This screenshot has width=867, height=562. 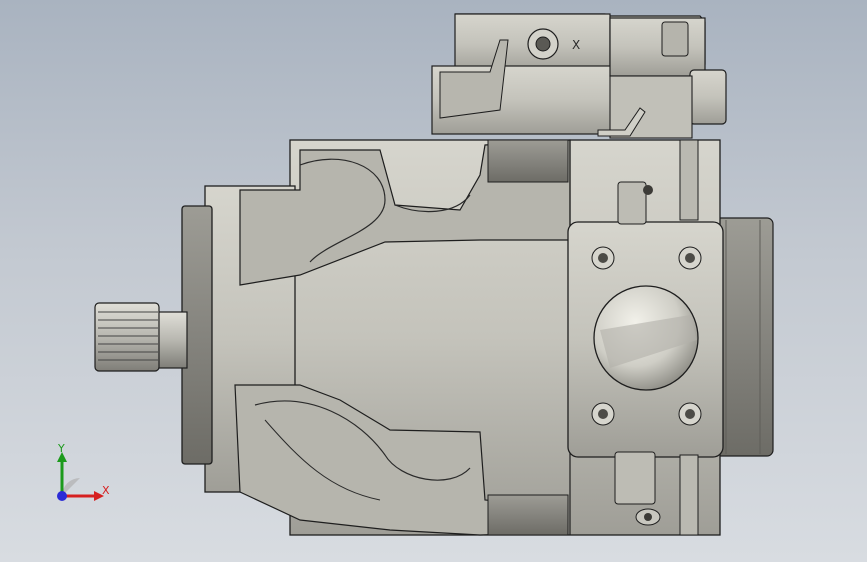 I want to click on x-axis-label: X, so click(x=106, y=490).